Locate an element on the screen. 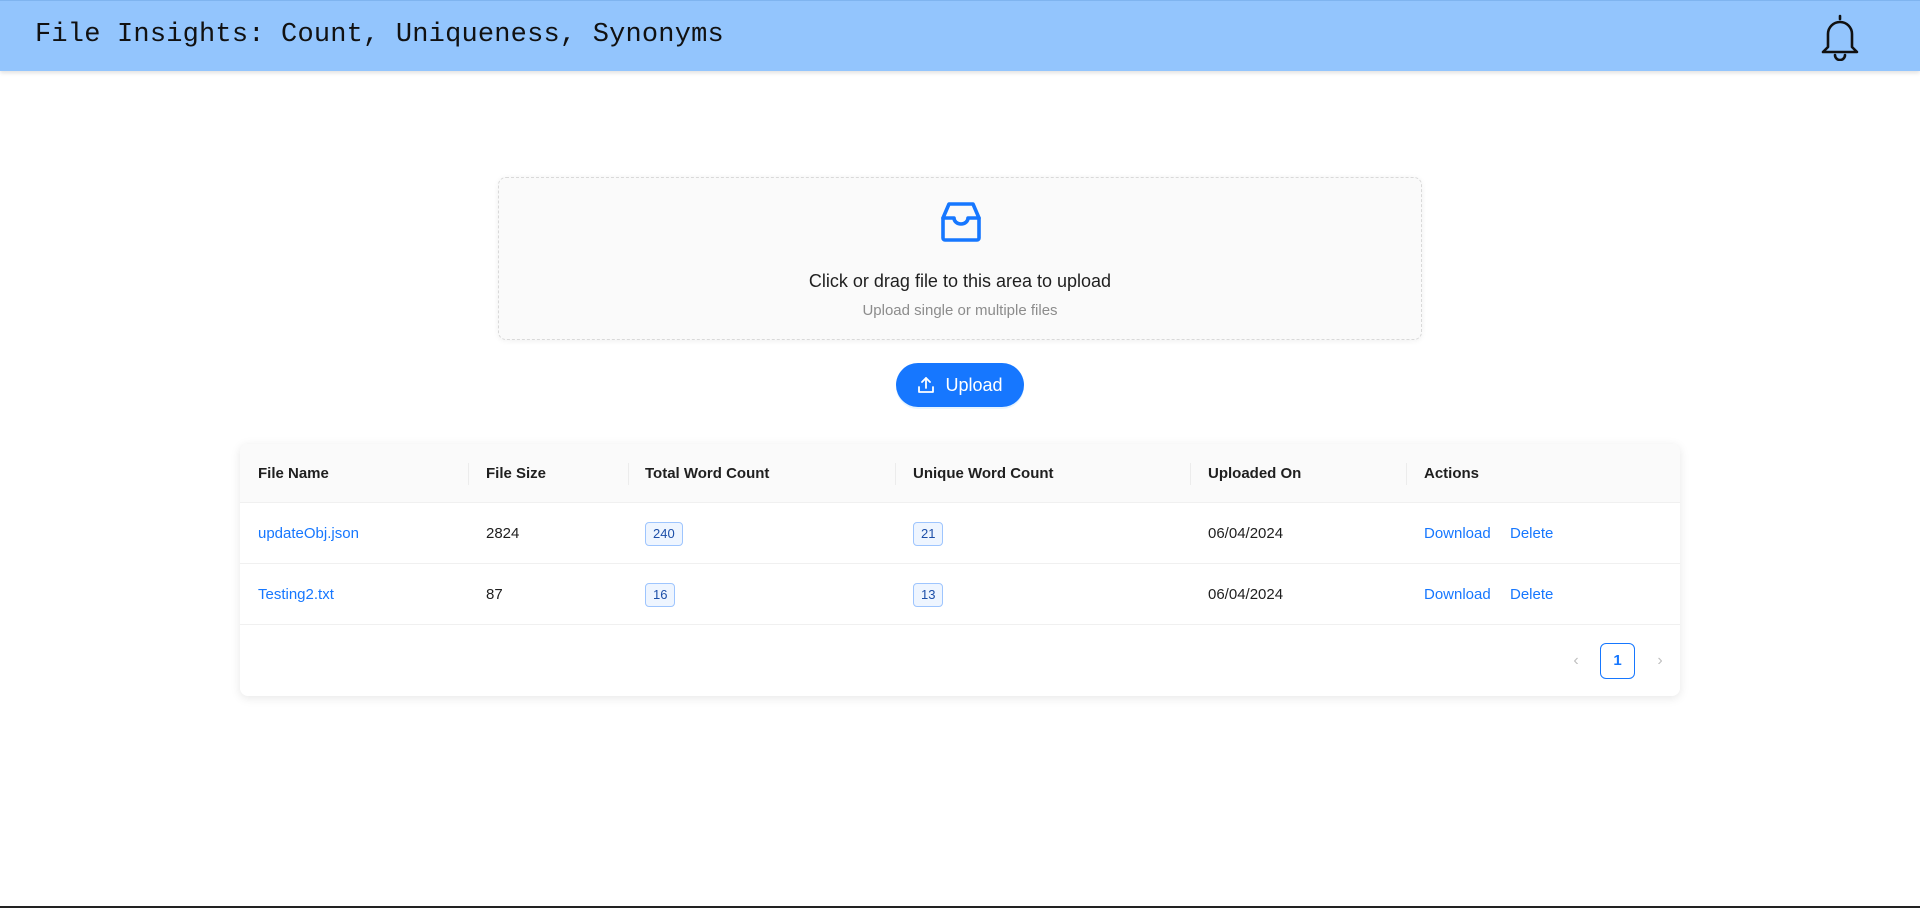 The width and height of the screenshot is (1920, 908). pagination-next-icon: › is located at coordinates (1660, 661).